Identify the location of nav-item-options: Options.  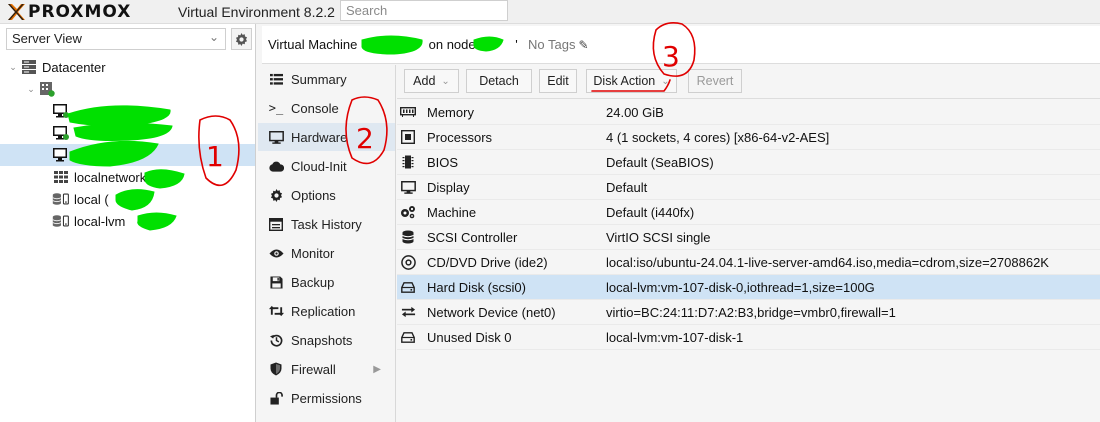
(326, 195).